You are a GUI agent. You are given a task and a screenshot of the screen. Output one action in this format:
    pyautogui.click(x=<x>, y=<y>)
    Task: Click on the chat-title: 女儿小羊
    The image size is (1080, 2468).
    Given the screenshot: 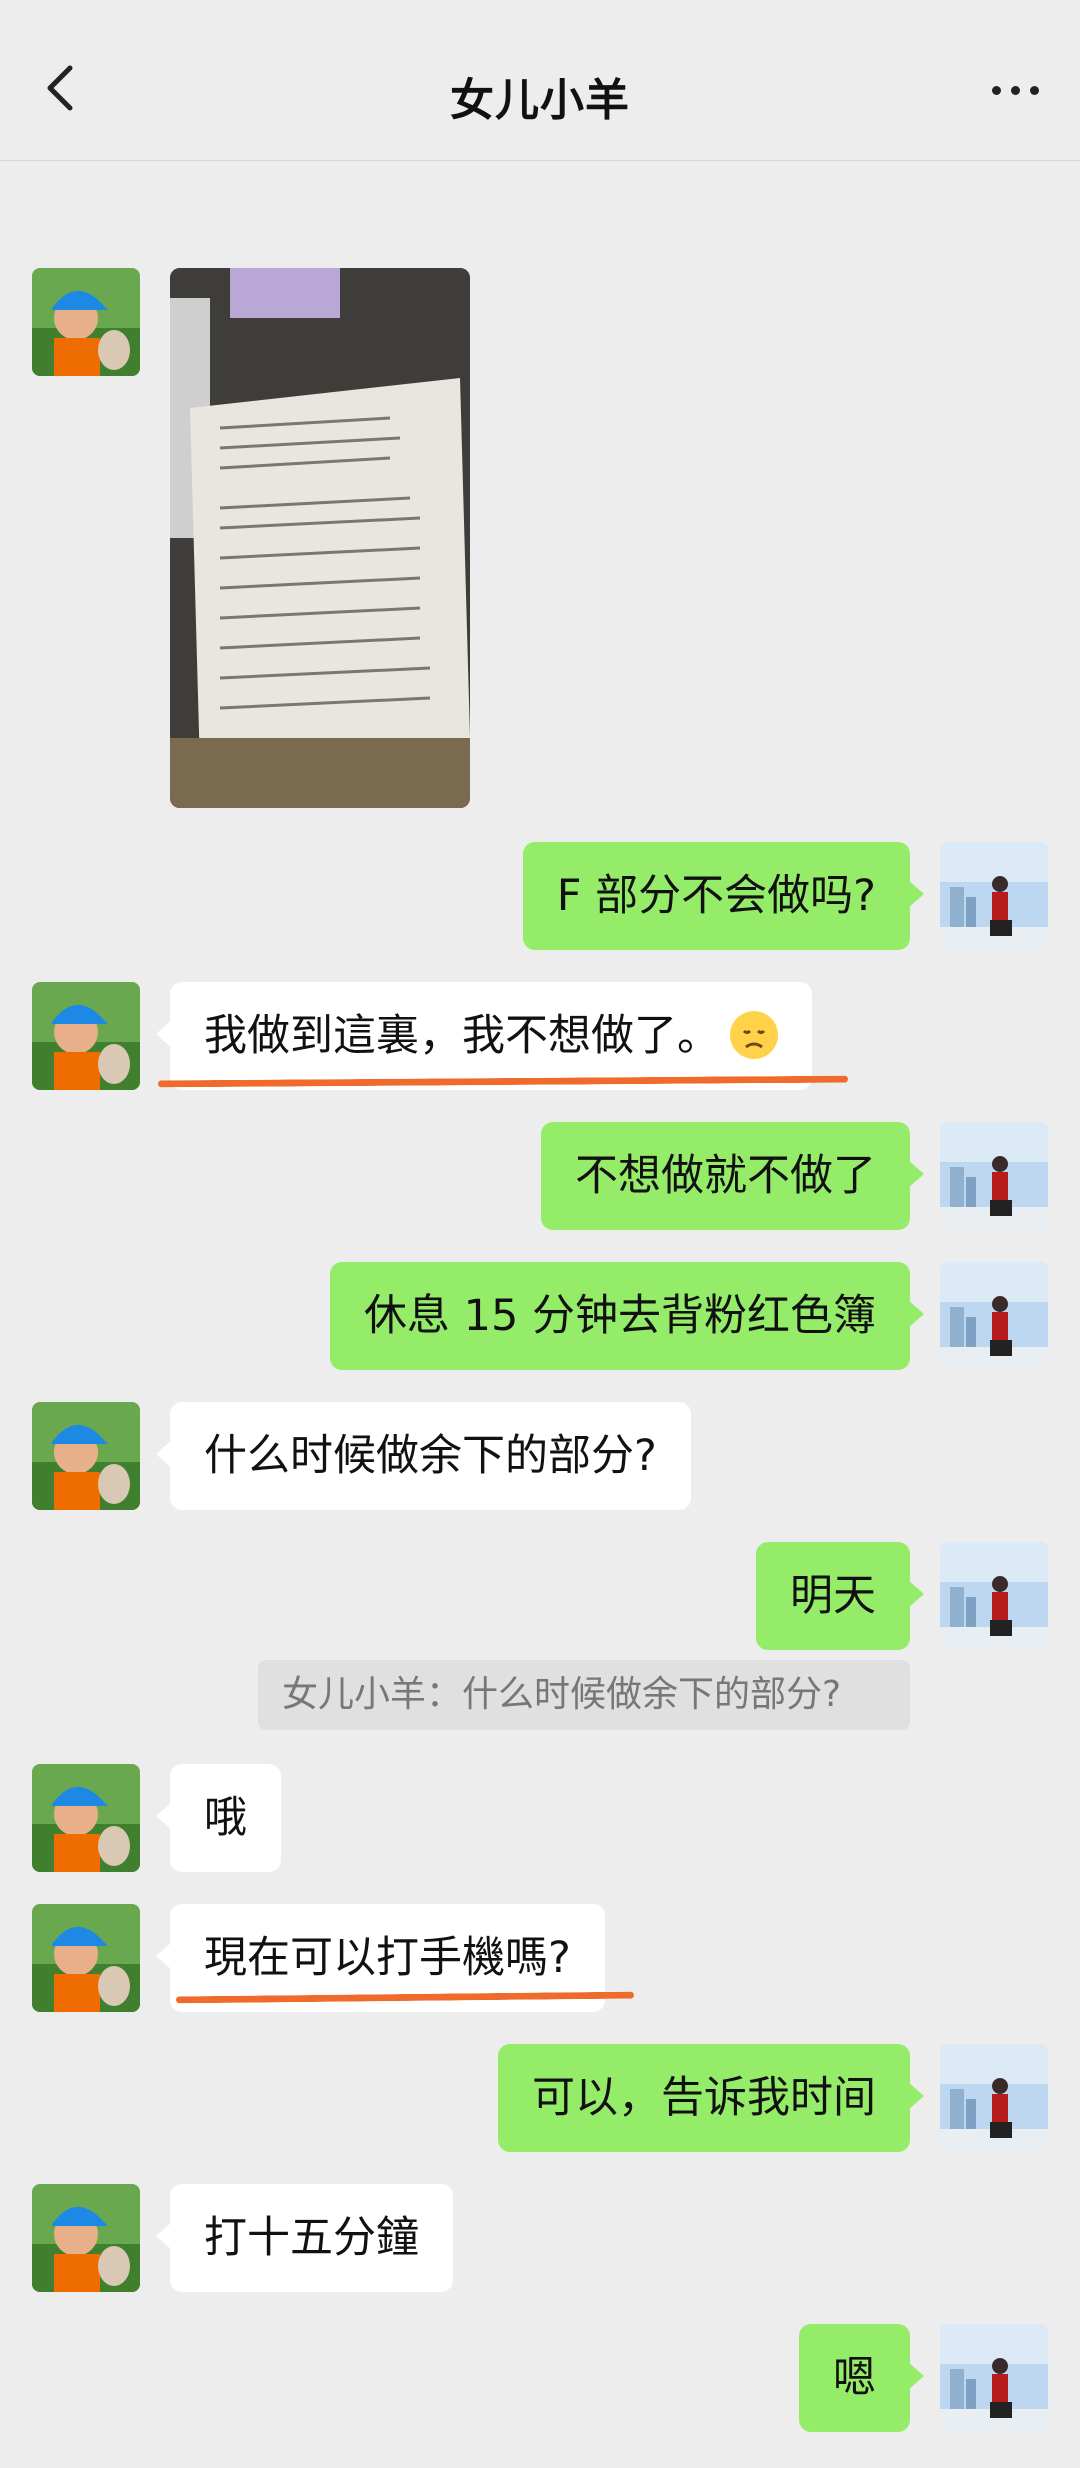 What is the action you would take?
    pyautogui.click(x=540, y=100)
    